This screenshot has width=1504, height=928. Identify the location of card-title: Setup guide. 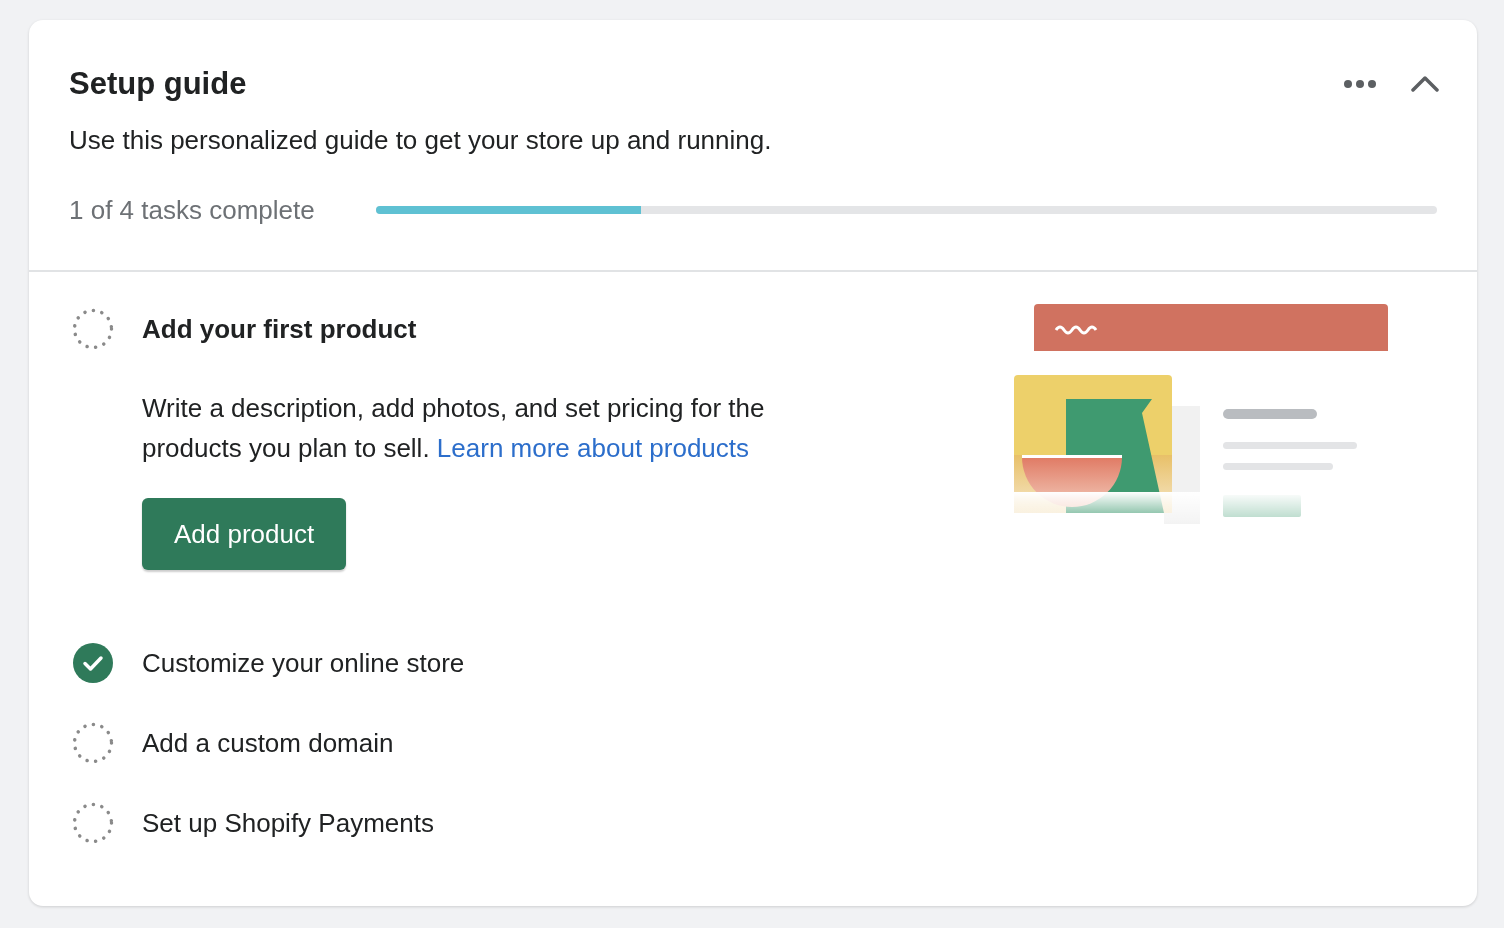
(158, 84).